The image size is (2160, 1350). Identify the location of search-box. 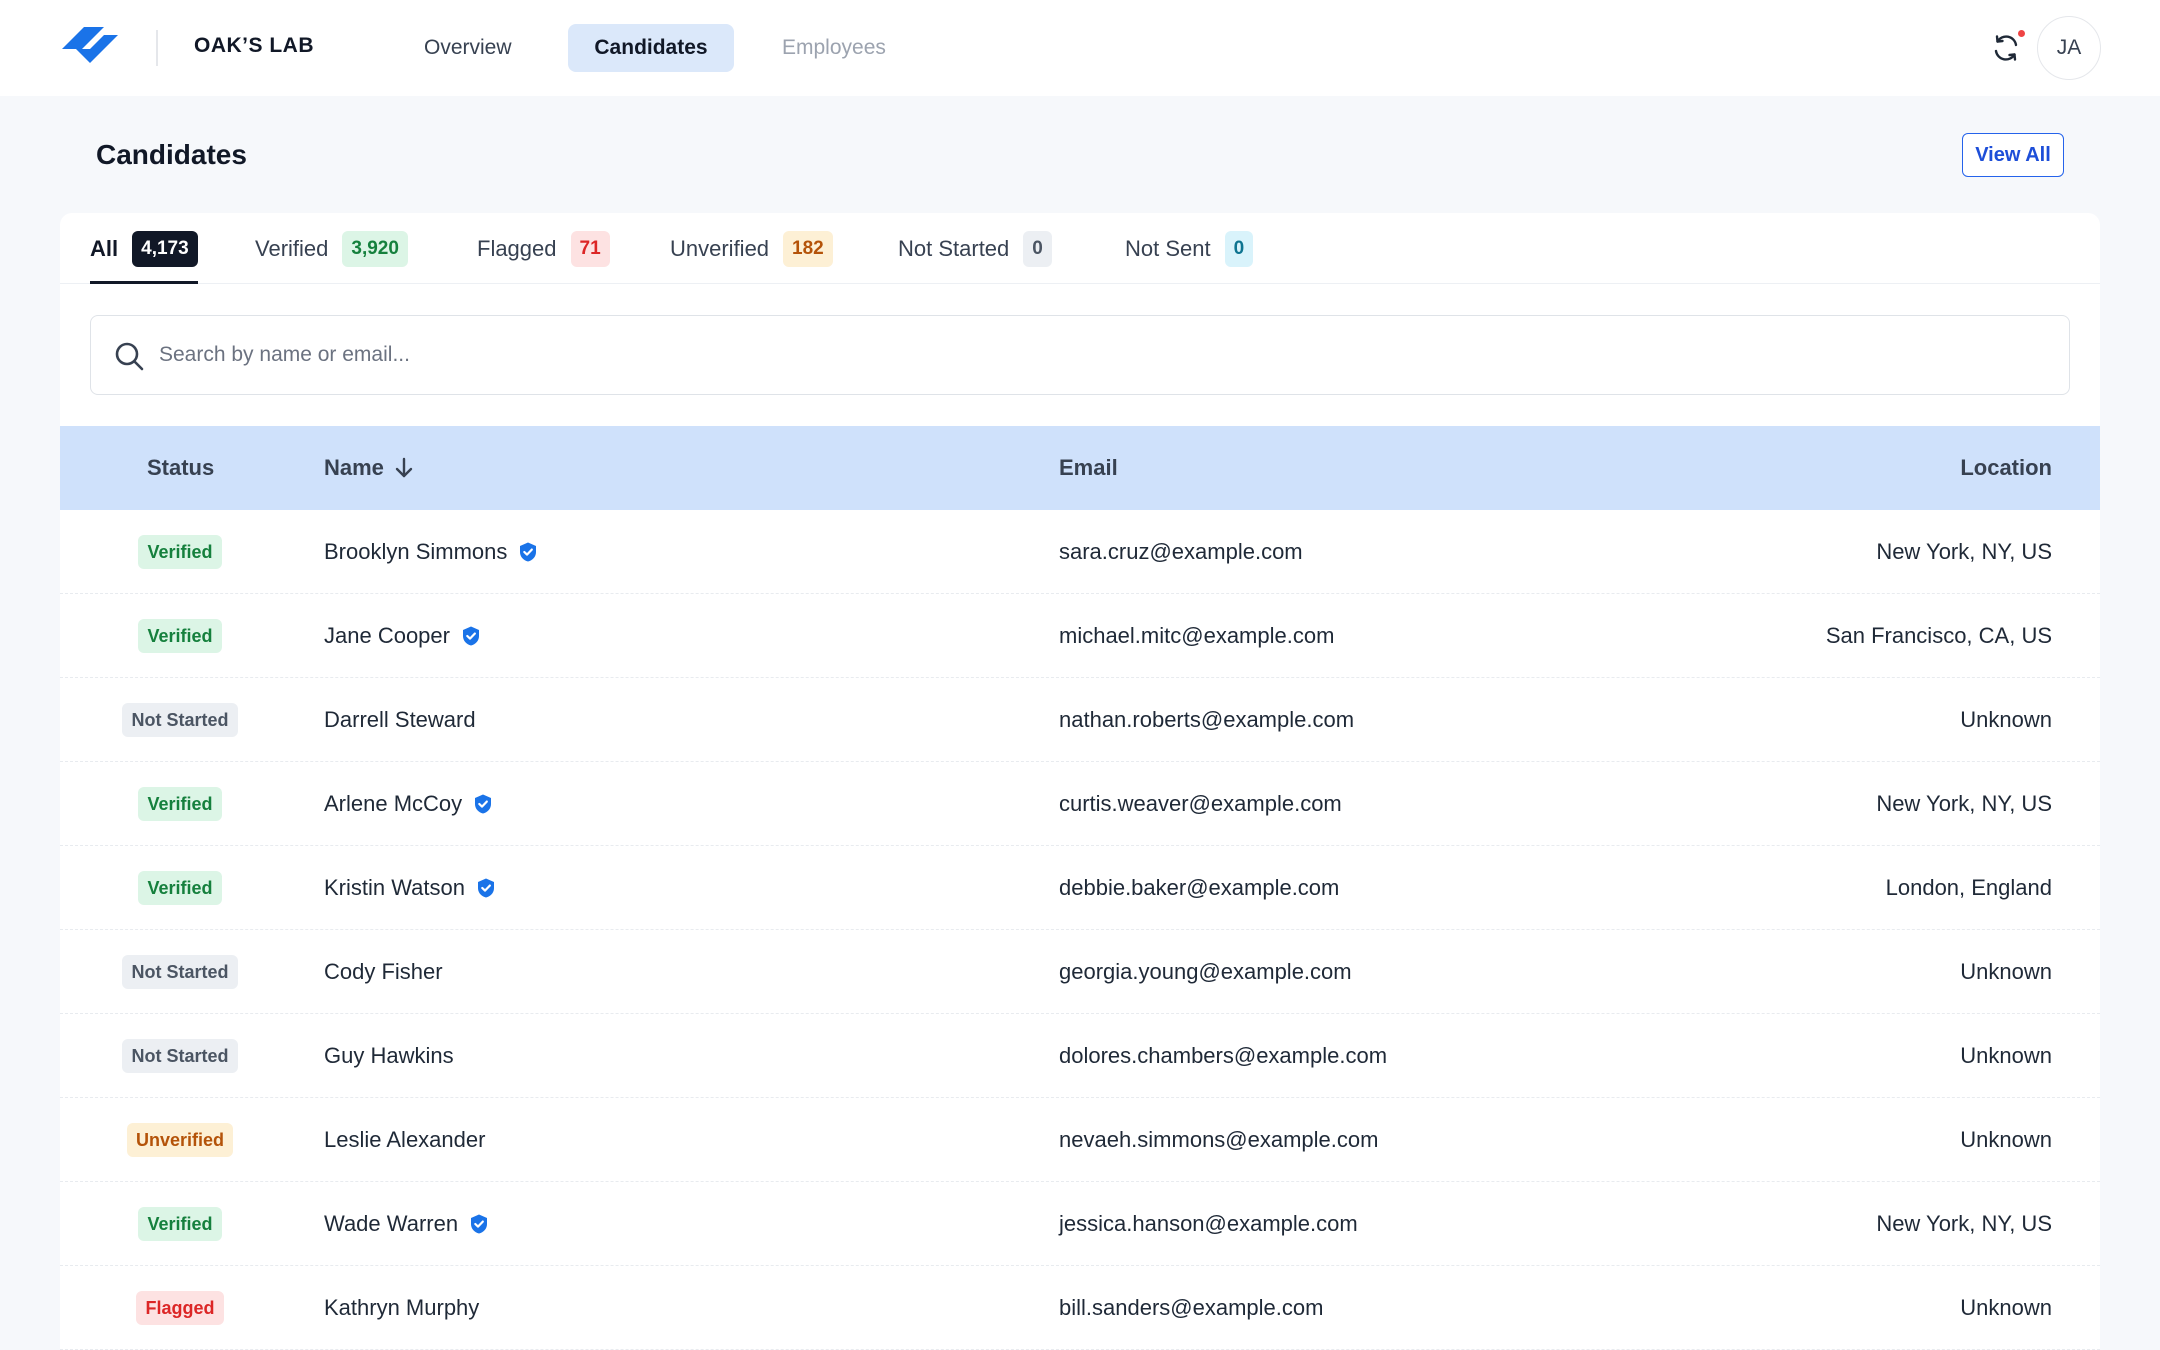
(1080, 355).